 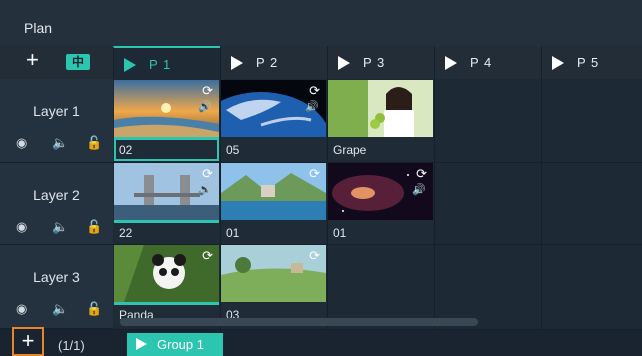 What do you see at coordinates (481, 62) in the screenshot?
I see `page-label: P 4` at bounding box center [481, 62].